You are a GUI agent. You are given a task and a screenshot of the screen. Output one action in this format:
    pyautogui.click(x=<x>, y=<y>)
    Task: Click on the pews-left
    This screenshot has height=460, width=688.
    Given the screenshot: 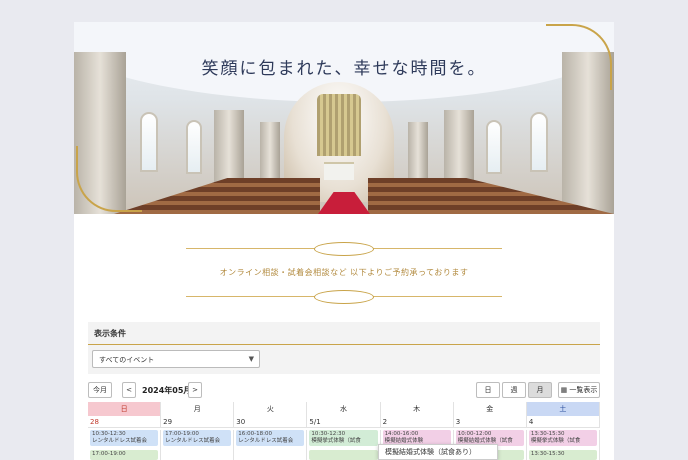 What is the action you would take?
    pyautogui.click(x=217, y=196)
    